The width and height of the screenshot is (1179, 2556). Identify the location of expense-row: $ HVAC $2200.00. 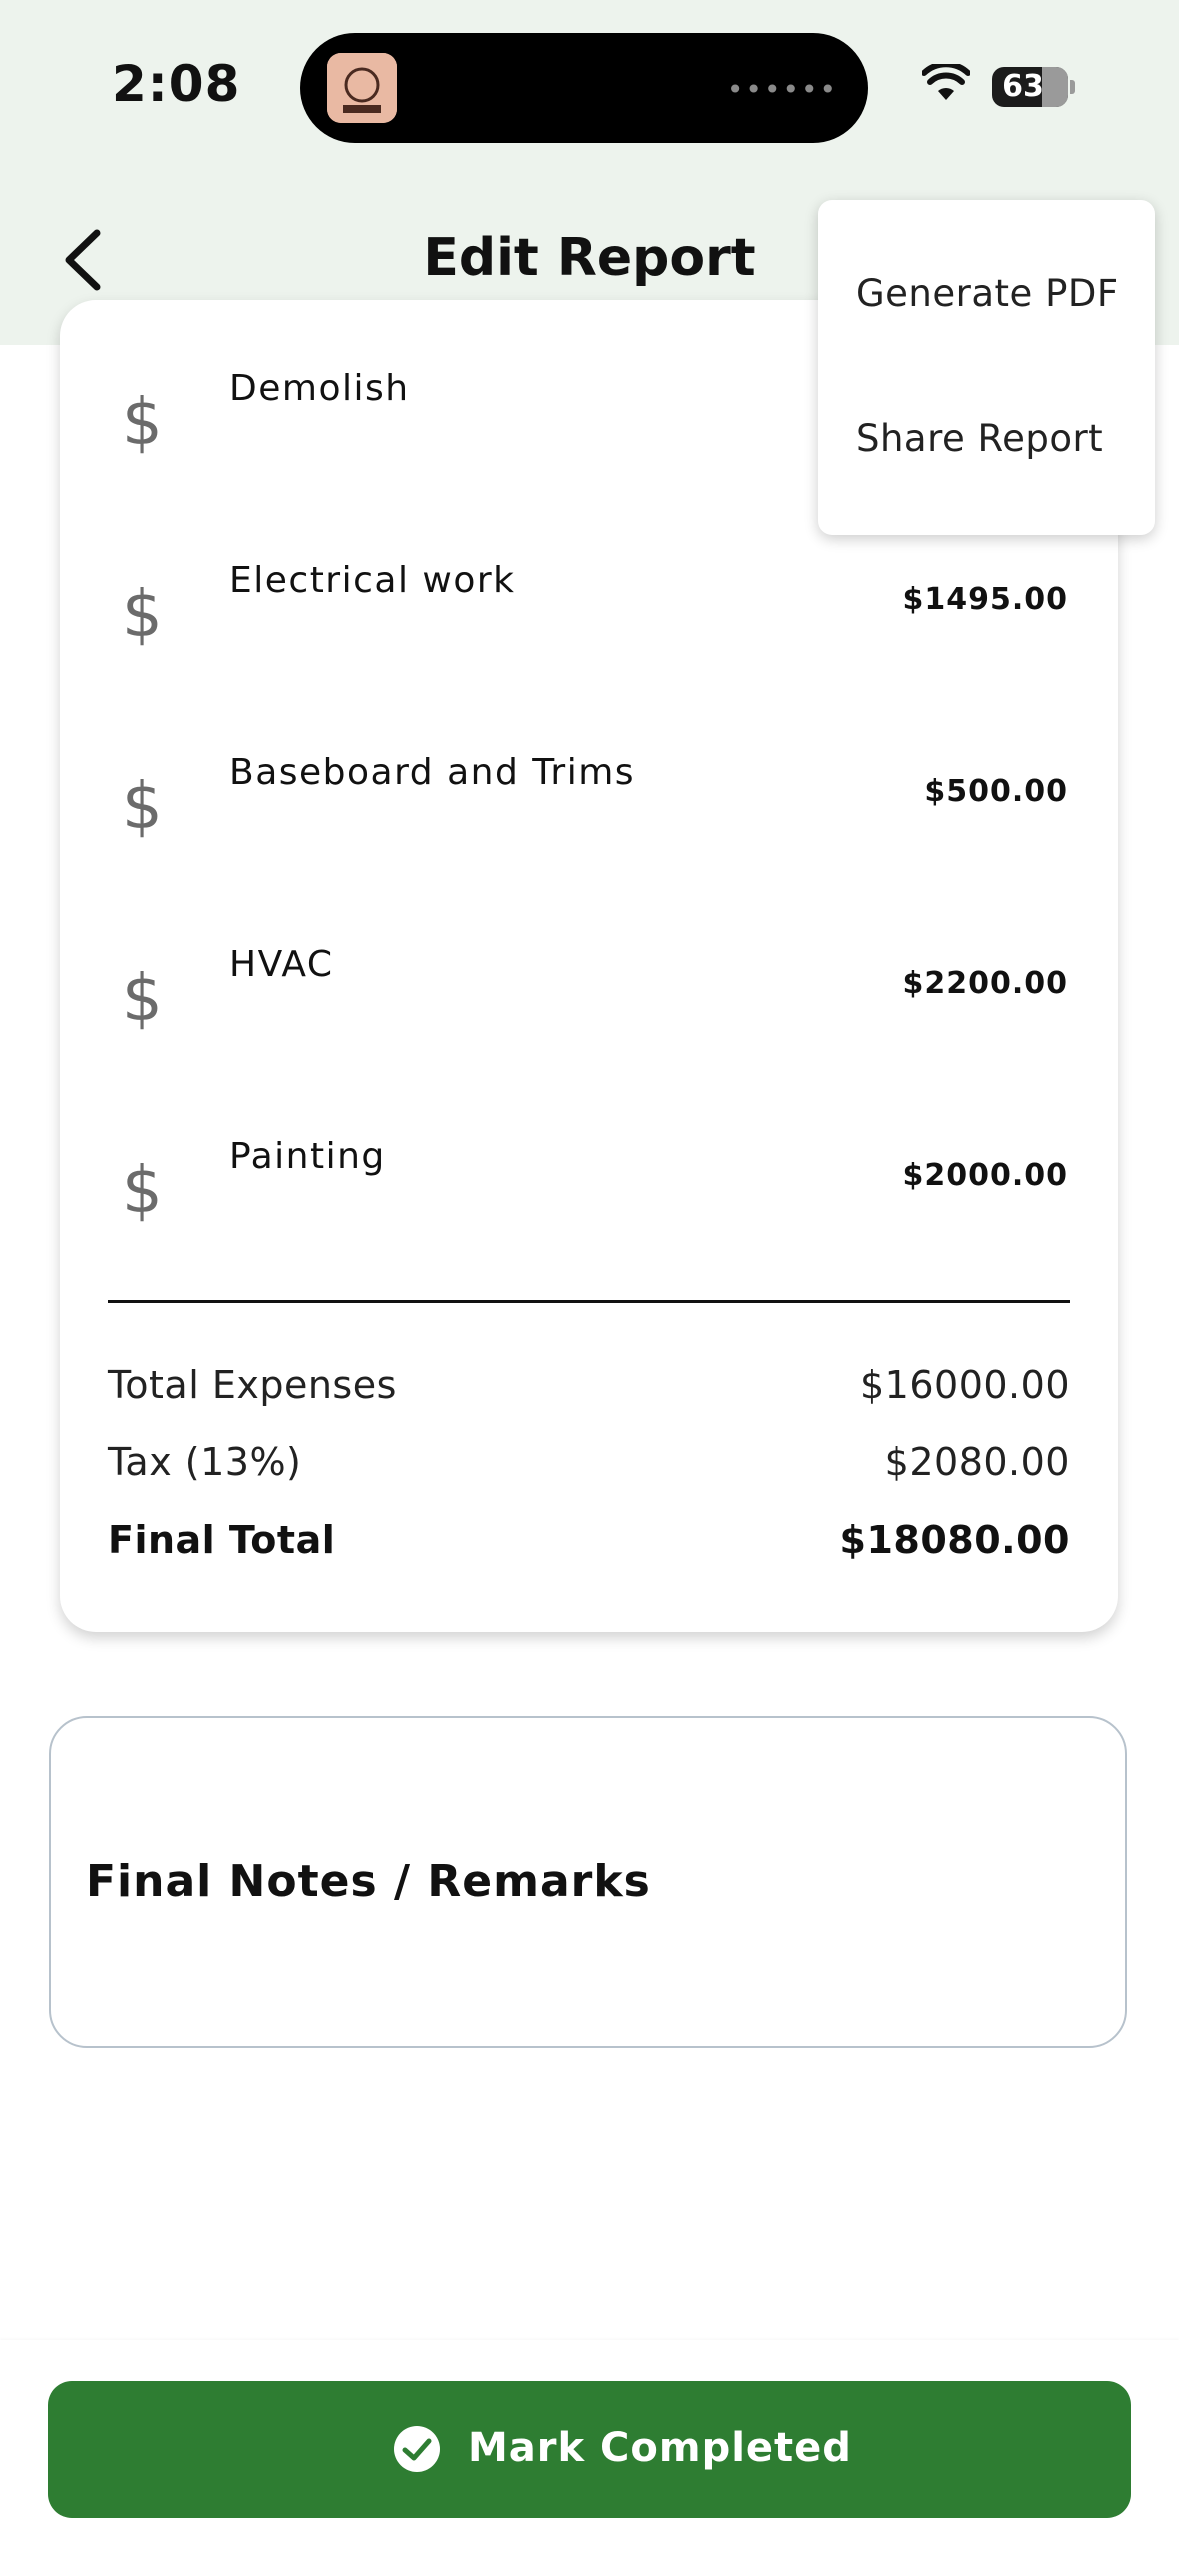
(589, 972).